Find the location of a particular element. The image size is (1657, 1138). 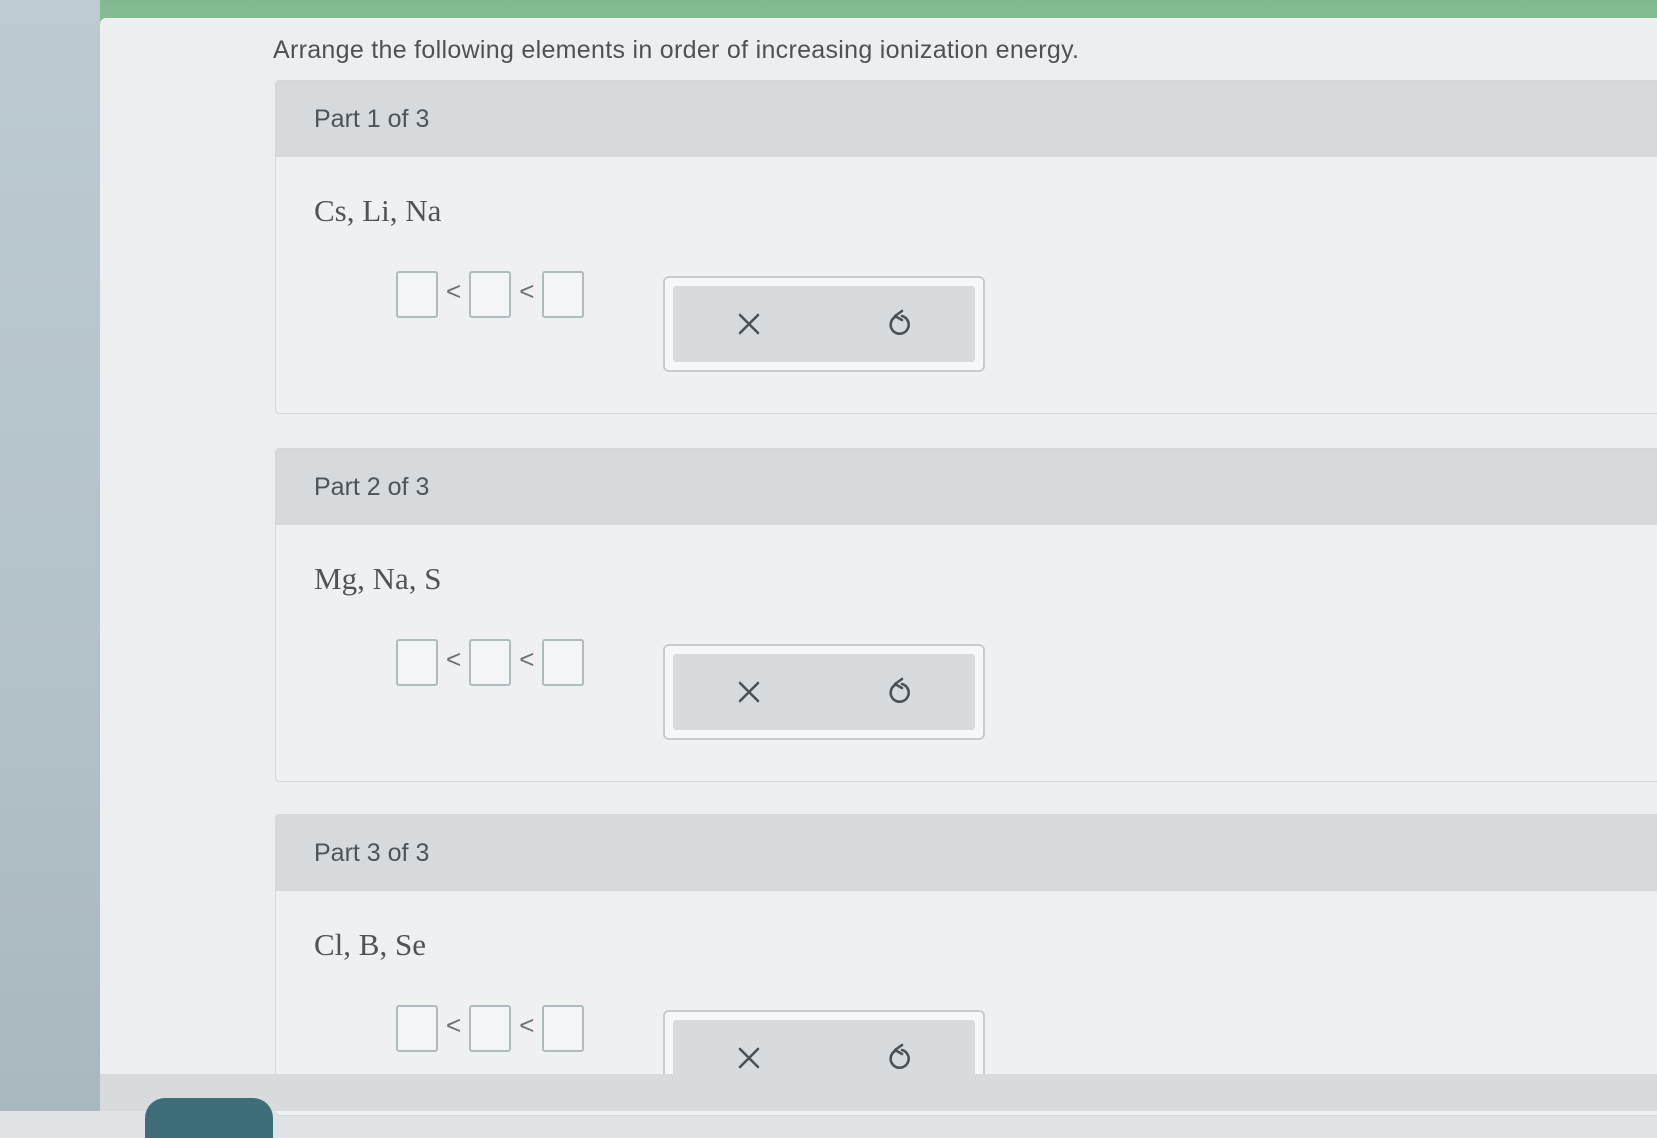

part-1-title: Part 1 of 3 is located at coordinates (372, 118).